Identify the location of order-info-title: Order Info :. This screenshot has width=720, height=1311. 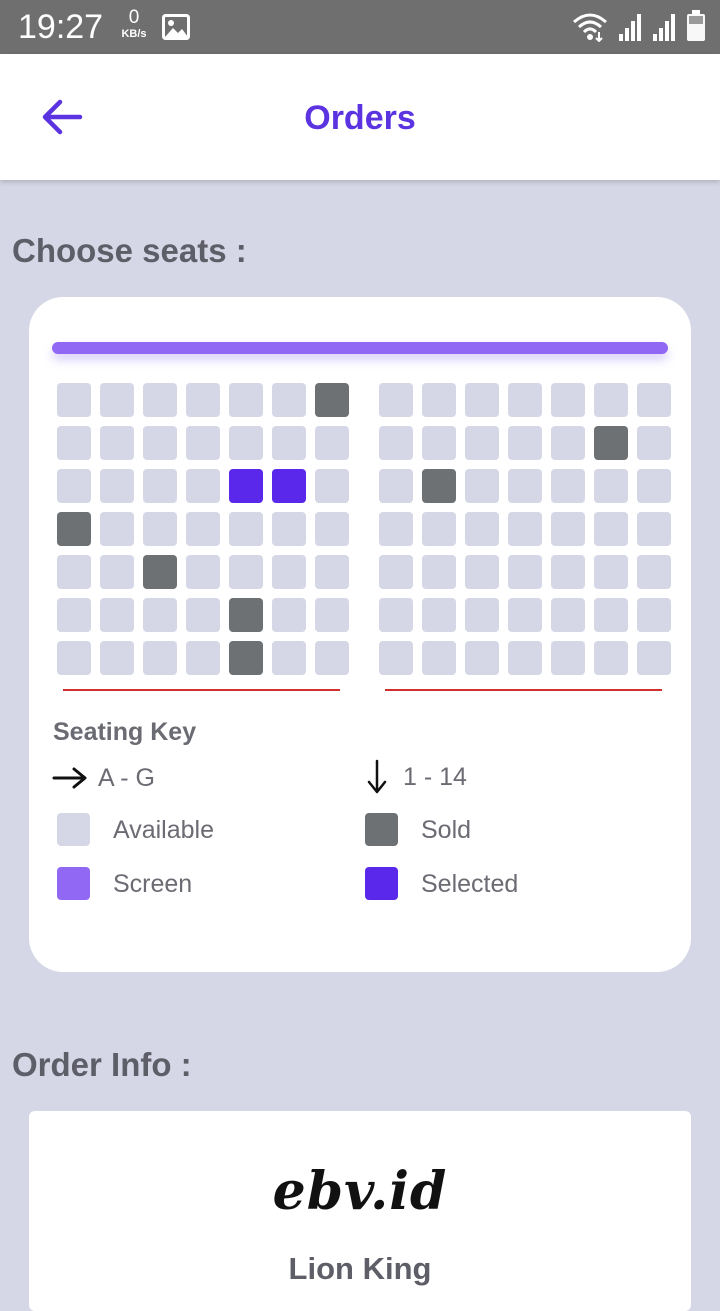
(102, 1064).